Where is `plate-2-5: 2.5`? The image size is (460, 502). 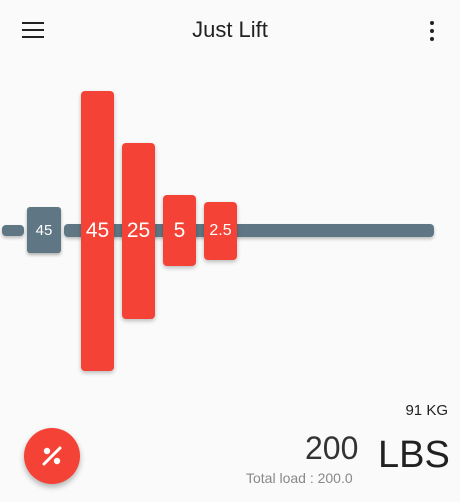
plate-2-5: 2.5 is located at coordinates (220, 231).